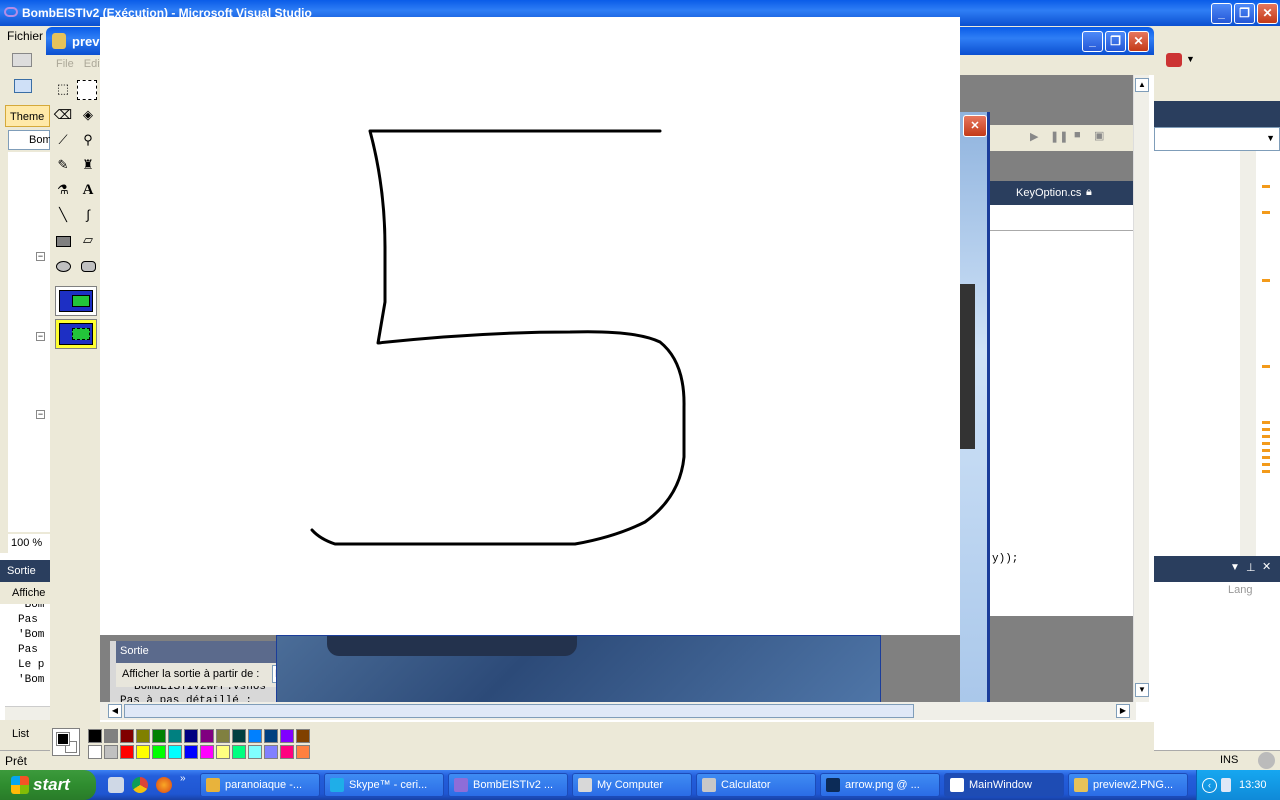  What do you see at coordinates (1266, 566) in the screenshot?
I see `close-icon: ✕` at bounding box center [1266, 566].